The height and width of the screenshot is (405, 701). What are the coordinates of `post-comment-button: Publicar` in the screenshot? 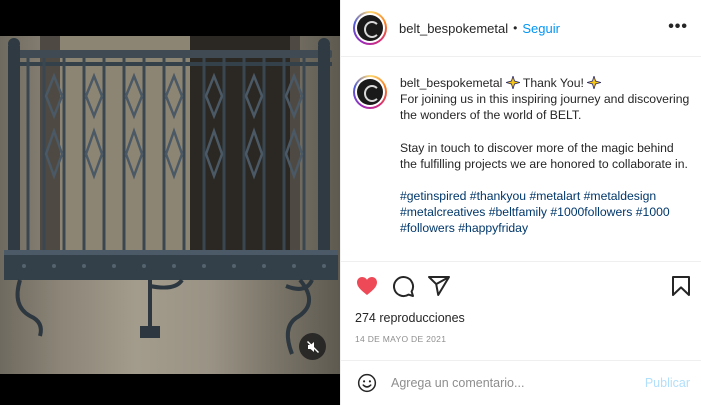 It's located at (667, 383).